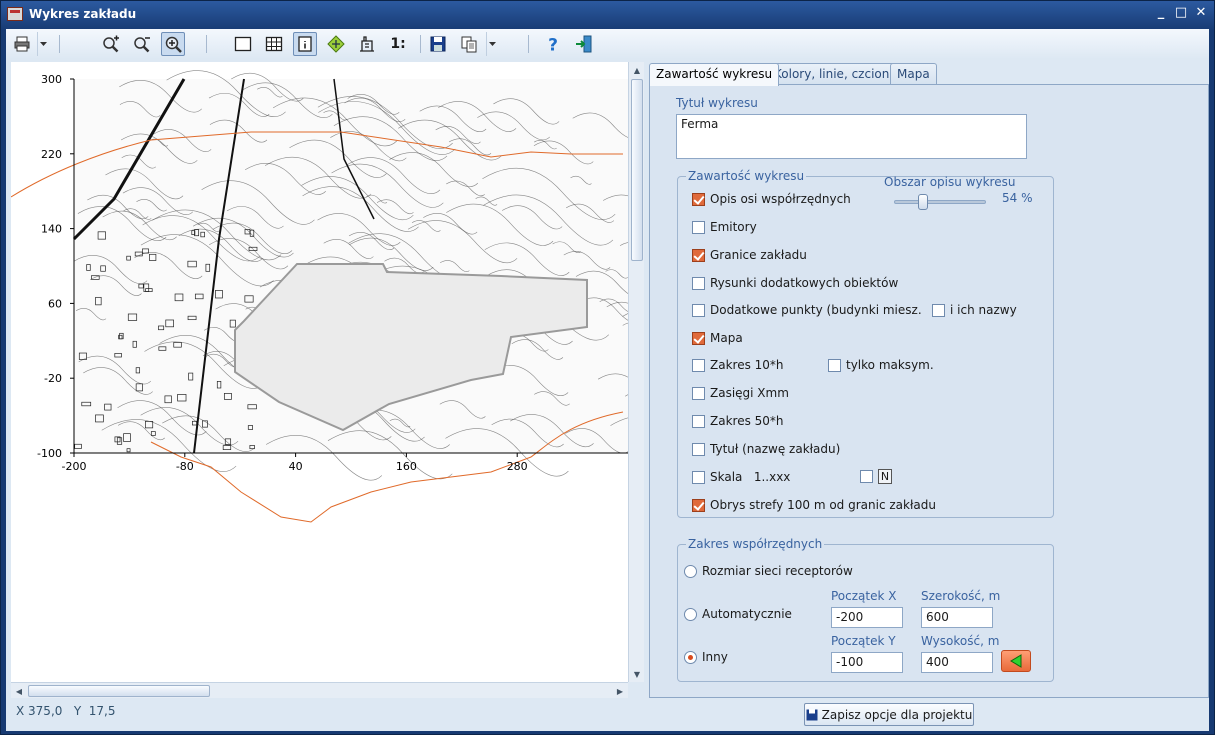  I want to click on building-button, so click(367, 44).